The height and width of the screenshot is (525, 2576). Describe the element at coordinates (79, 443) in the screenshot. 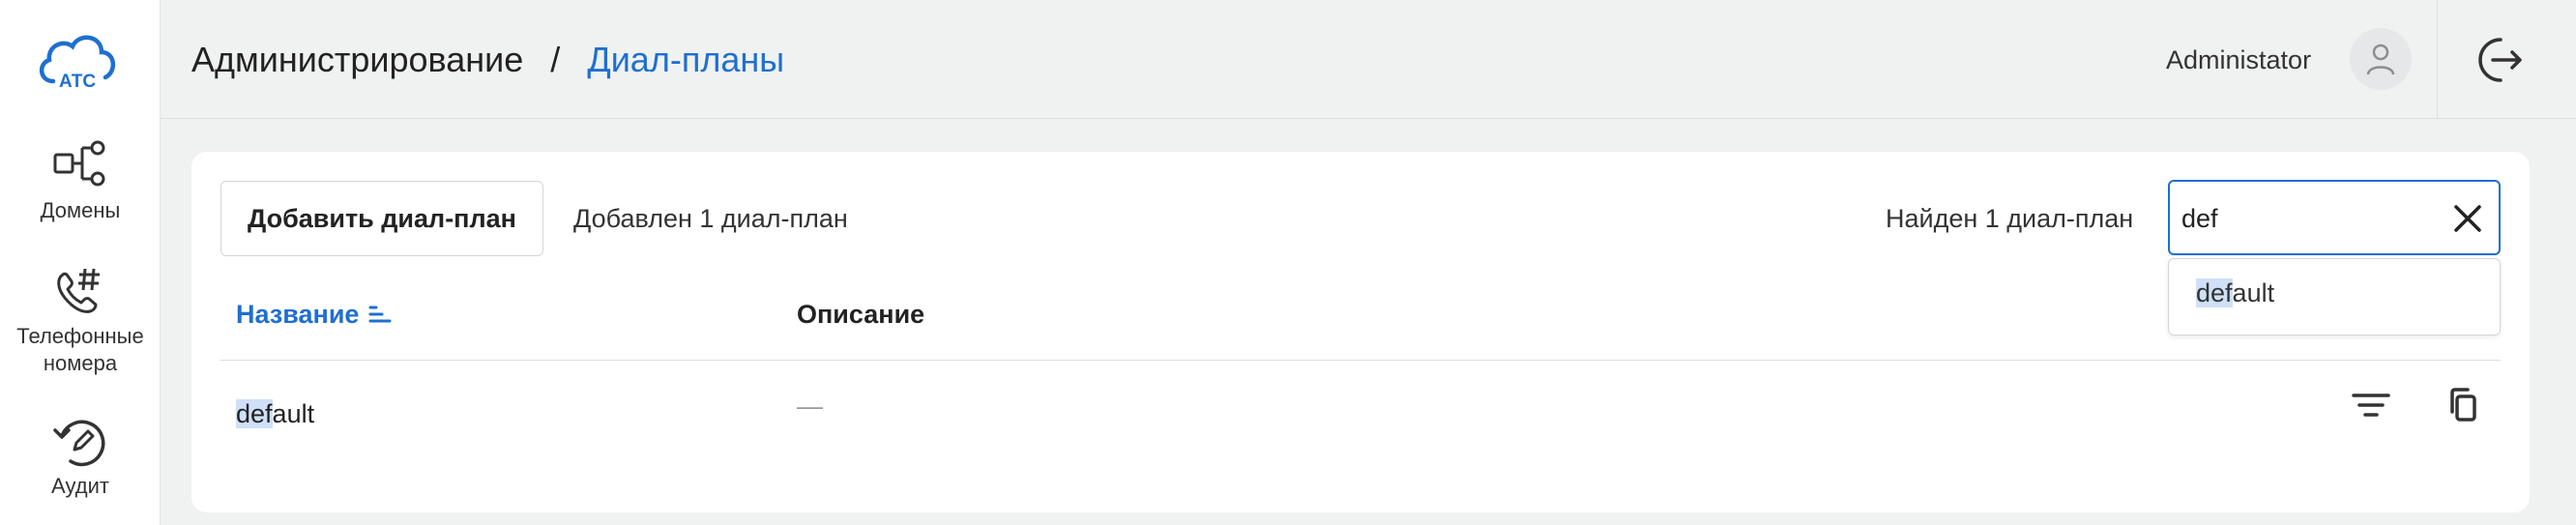

I see `audit-icon` at that location.